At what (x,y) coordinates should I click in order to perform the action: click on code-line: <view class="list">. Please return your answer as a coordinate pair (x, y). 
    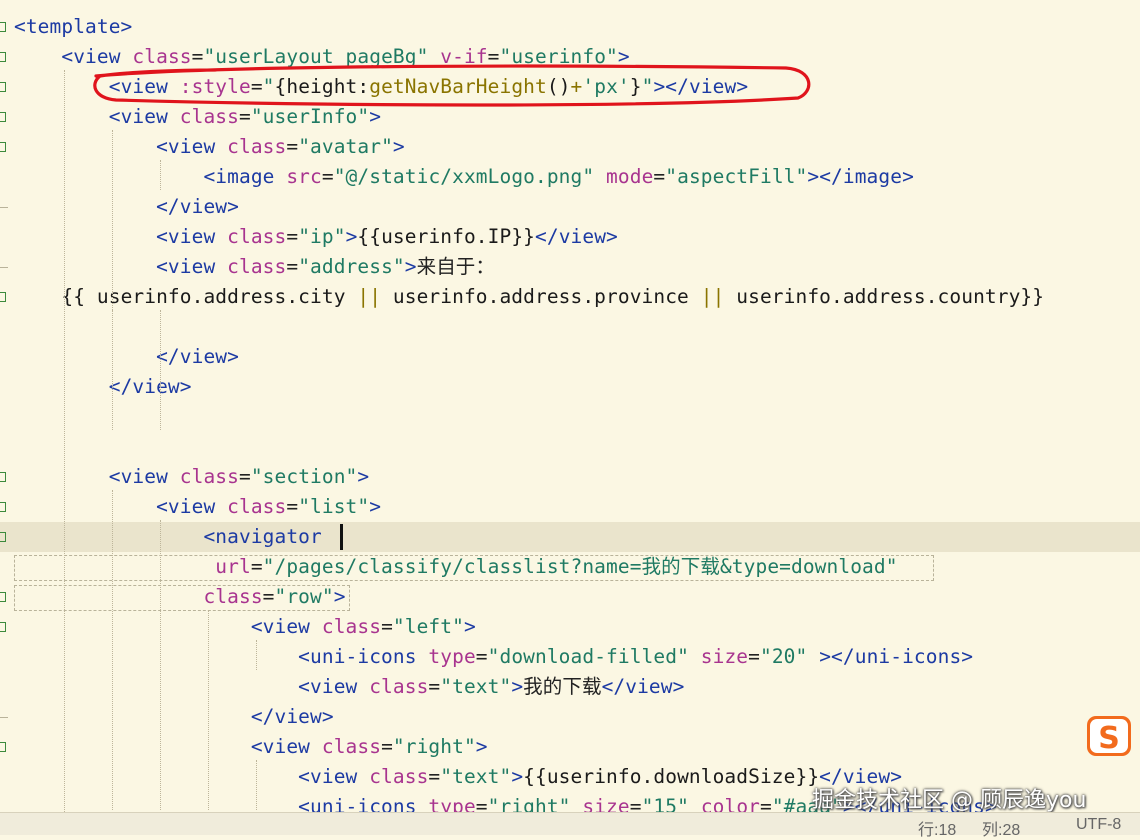
    Looking at the image, I should click on (570, 507).